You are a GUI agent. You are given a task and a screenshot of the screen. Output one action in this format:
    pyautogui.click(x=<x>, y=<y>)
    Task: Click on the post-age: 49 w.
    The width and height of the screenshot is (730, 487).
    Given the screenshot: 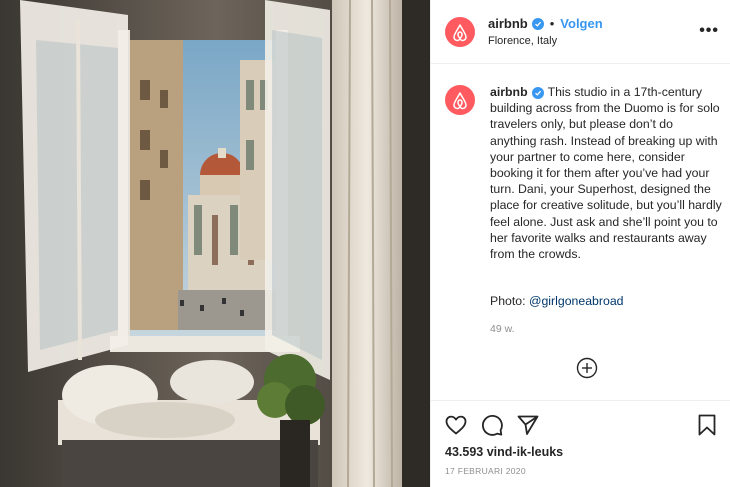 What is the action you would take?
    pyautogui.click(x=502, y=329)
    